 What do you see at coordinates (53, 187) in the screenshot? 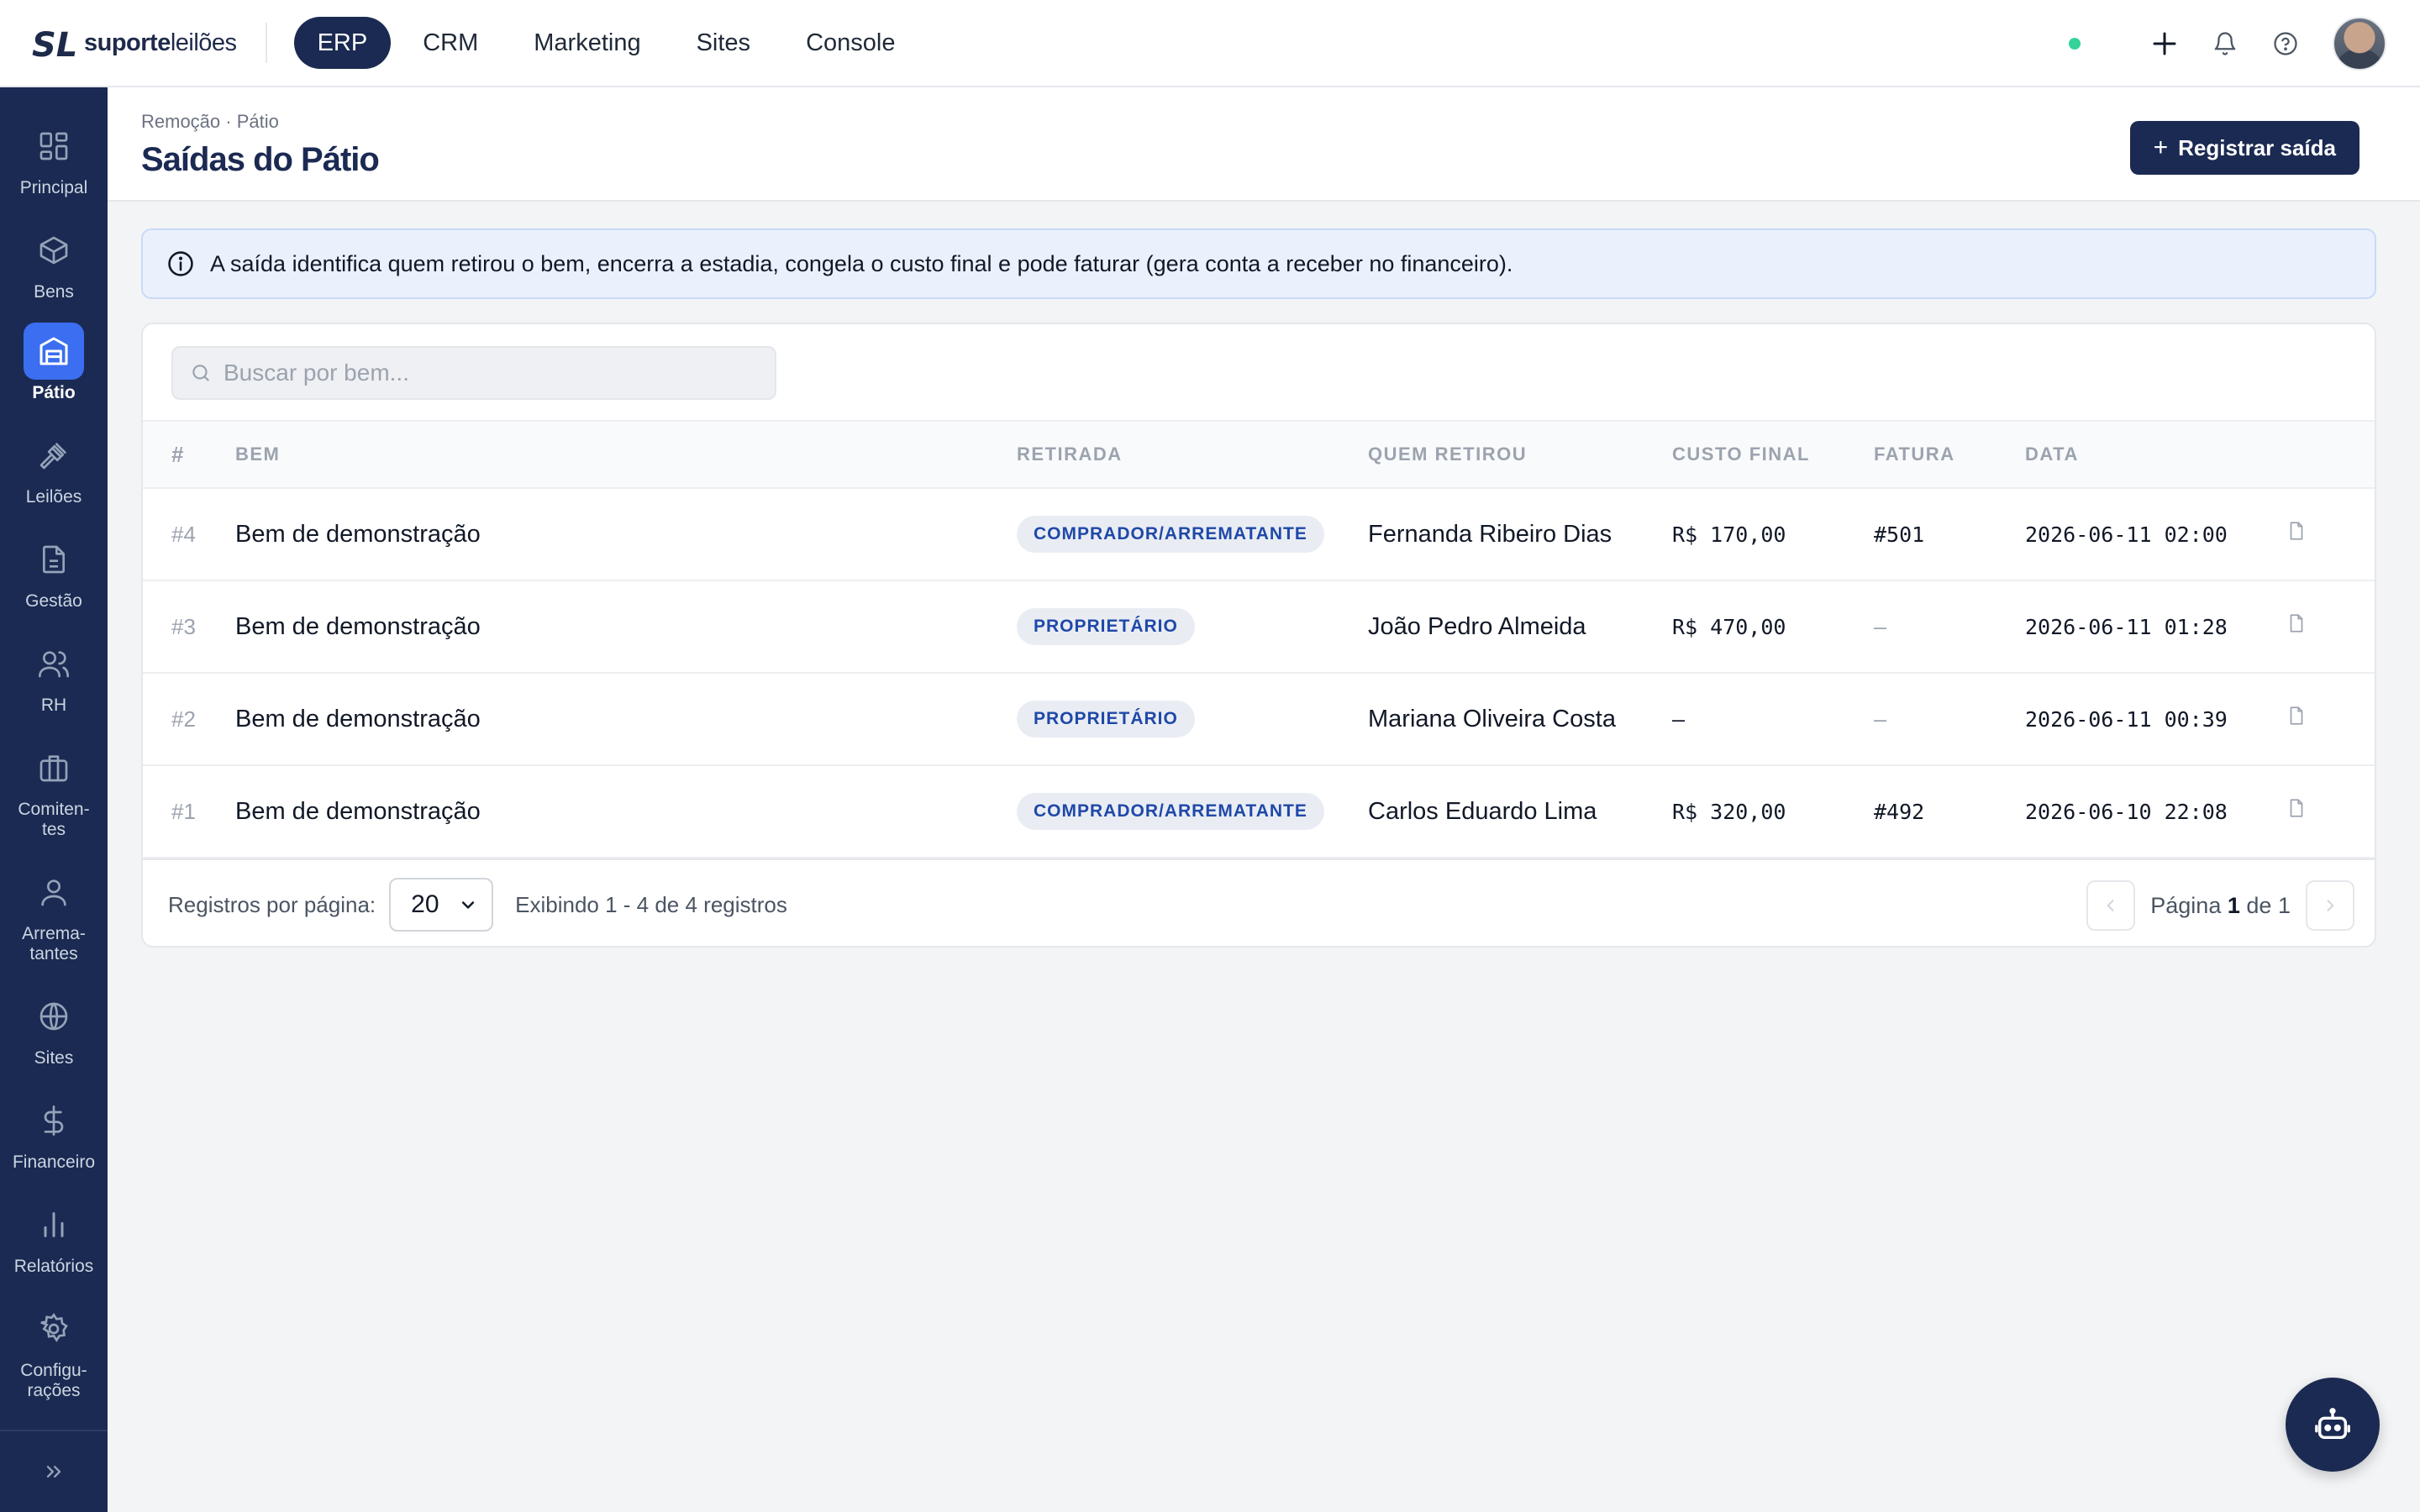
I see `sidebar-item-label: Principal` at bounding box center [53, 187].